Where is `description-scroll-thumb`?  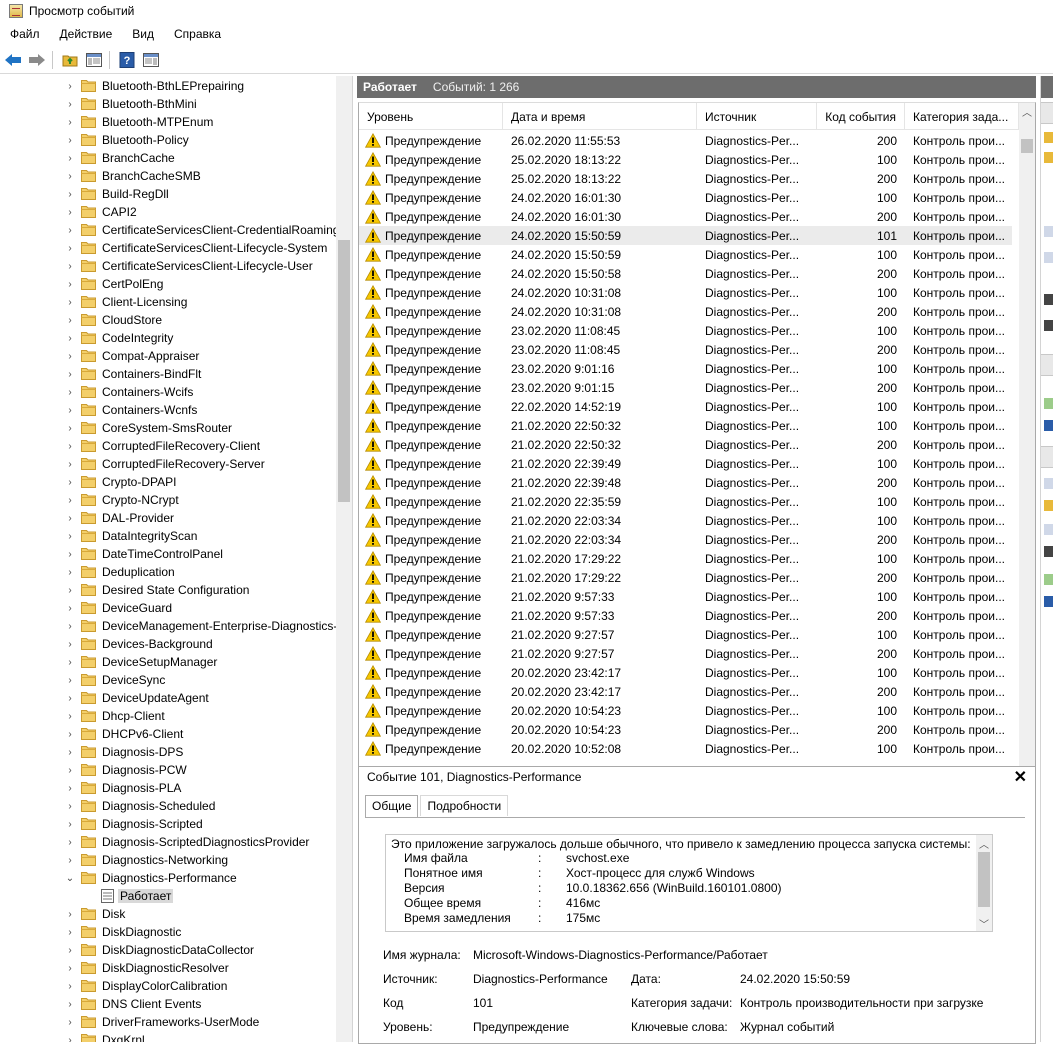 description-scroll-thumb is located at coordinates (984, 879).